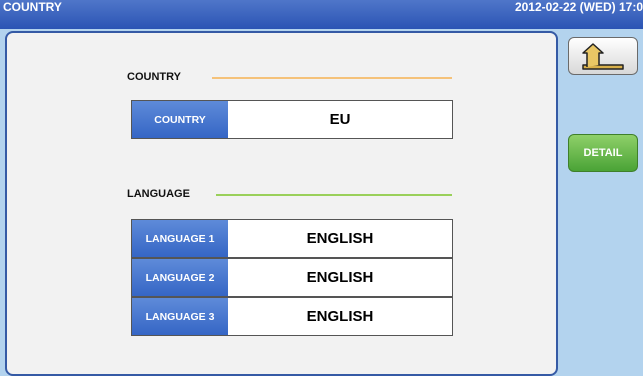 This screenshot has height=376, width=643. I want to click on title-bar: COUNTRY 2012-02-22 (WED) 17:0, so click(321, 14).